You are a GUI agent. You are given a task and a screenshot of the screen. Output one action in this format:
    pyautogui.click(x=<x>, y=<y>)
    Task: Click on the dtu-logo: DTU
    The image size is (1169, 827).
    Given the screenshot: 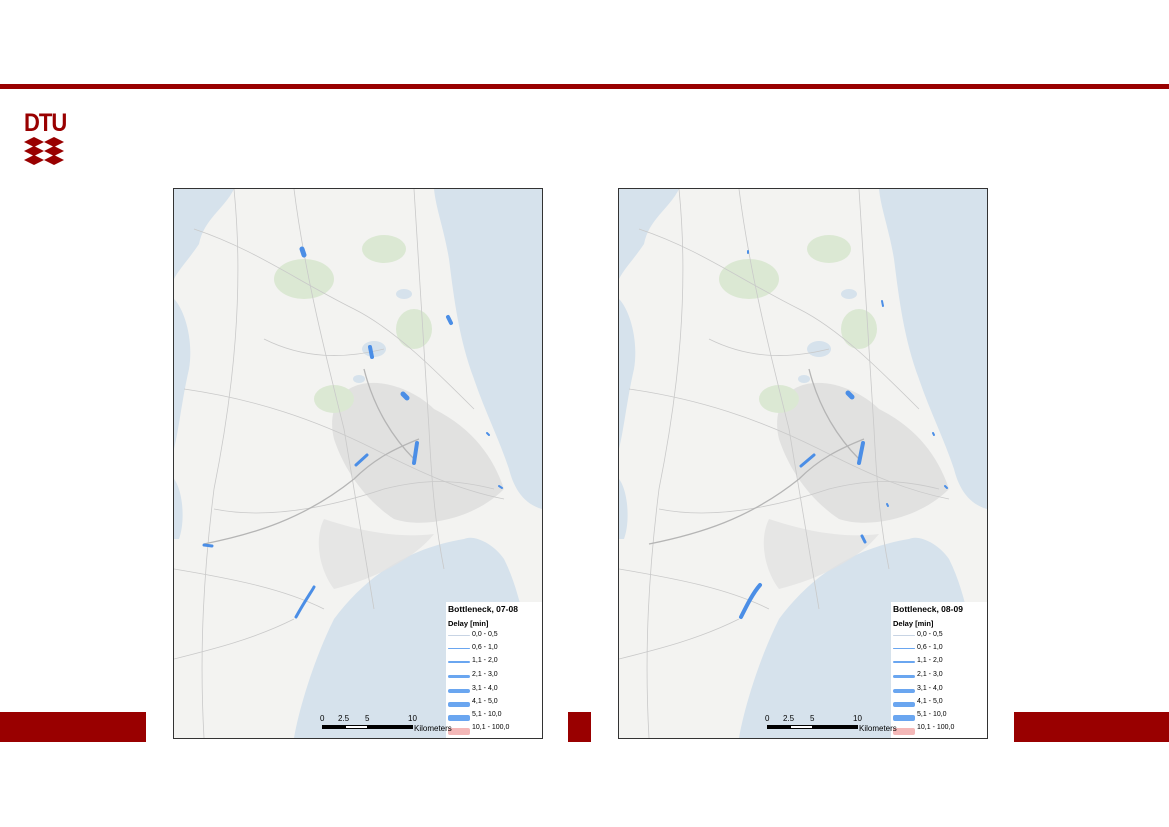 What is the action you would take?
    pyautogui.click(x=45, y=138)
    